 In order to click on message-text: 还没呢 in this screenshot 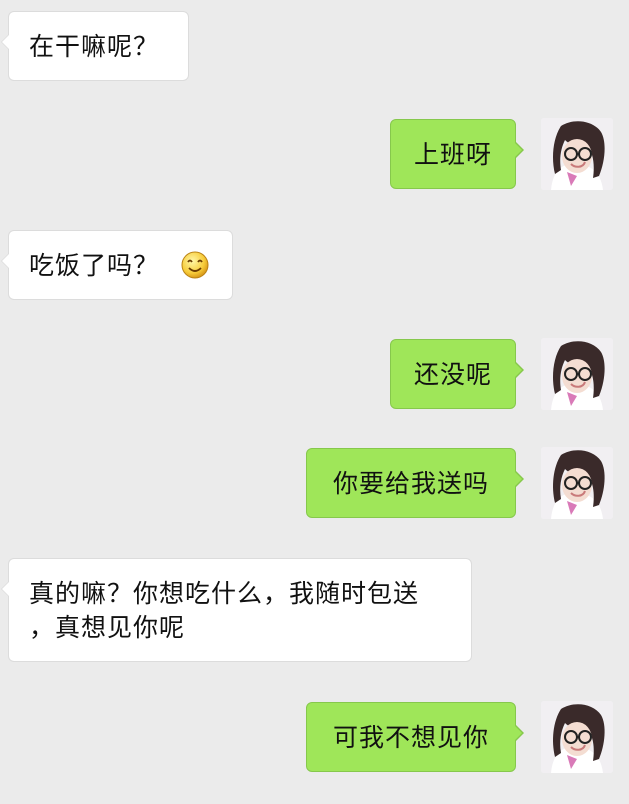, I will do `click(452, 374)`.